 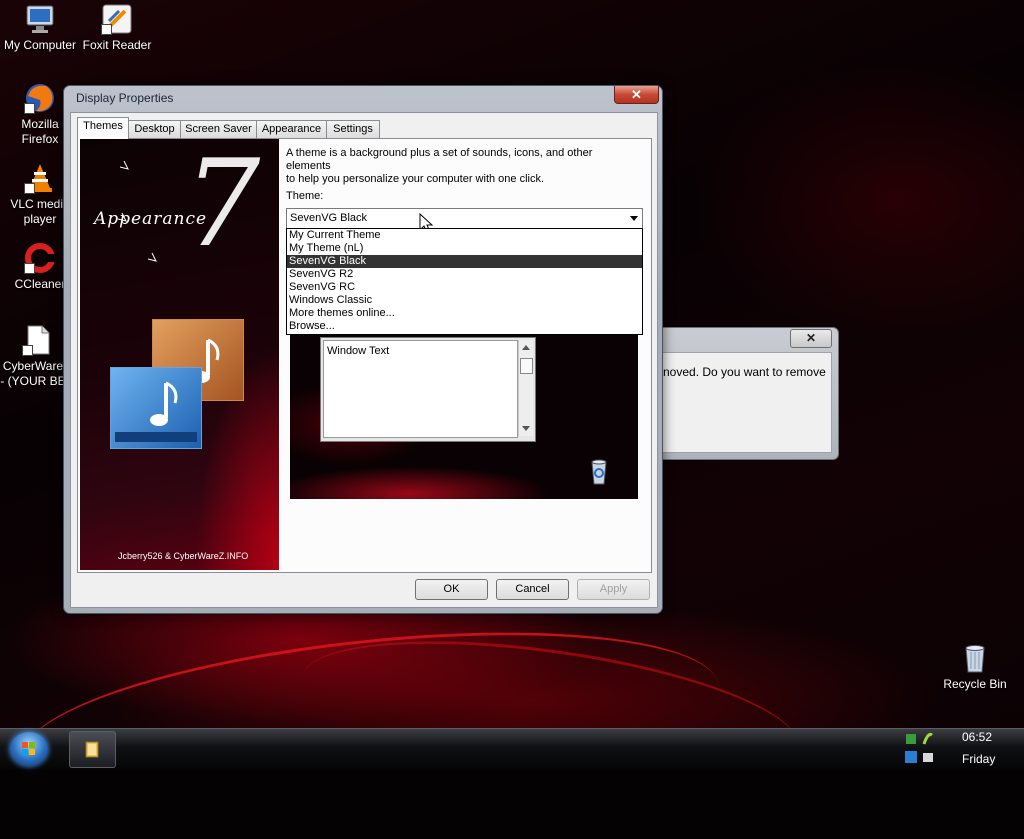 I want to click on dropdown-option: SevenVG R2, so click(x=464, y=274).